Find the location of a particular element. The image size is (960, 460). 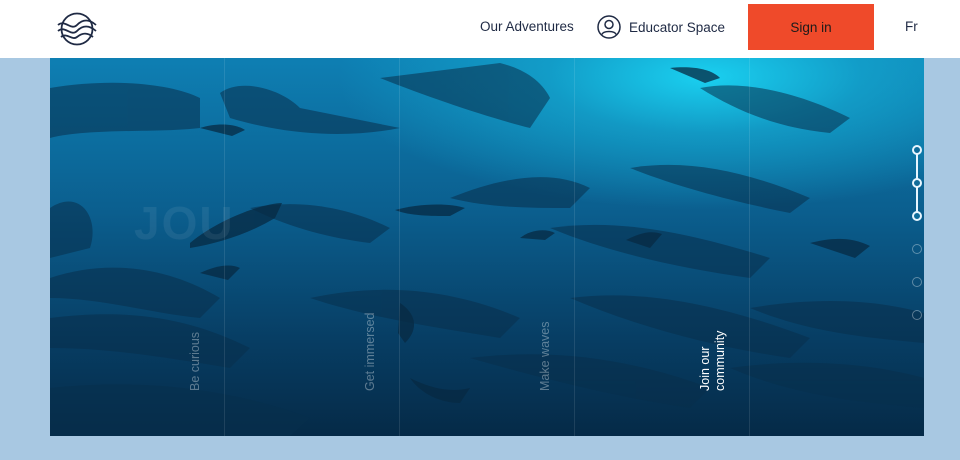

nav-educator-space: Educator Space is located at coordinates (661, 27).